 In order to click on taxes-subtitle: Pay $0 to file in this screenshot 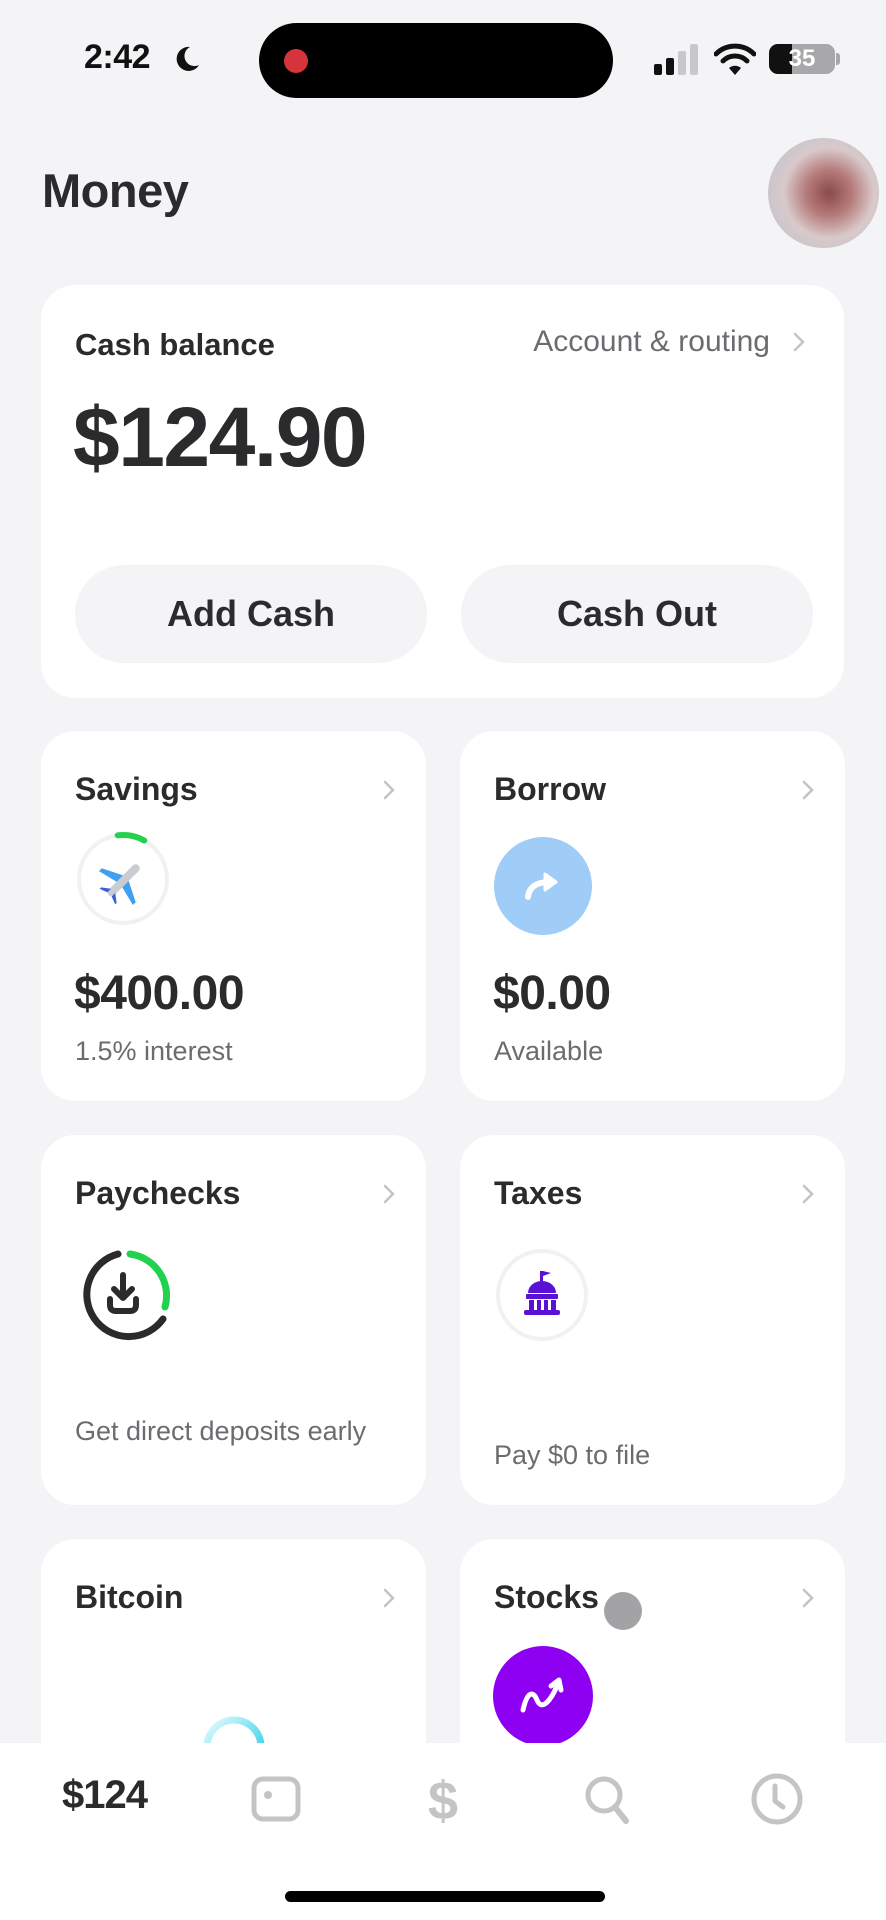, I will do `click(572, 1455)`.